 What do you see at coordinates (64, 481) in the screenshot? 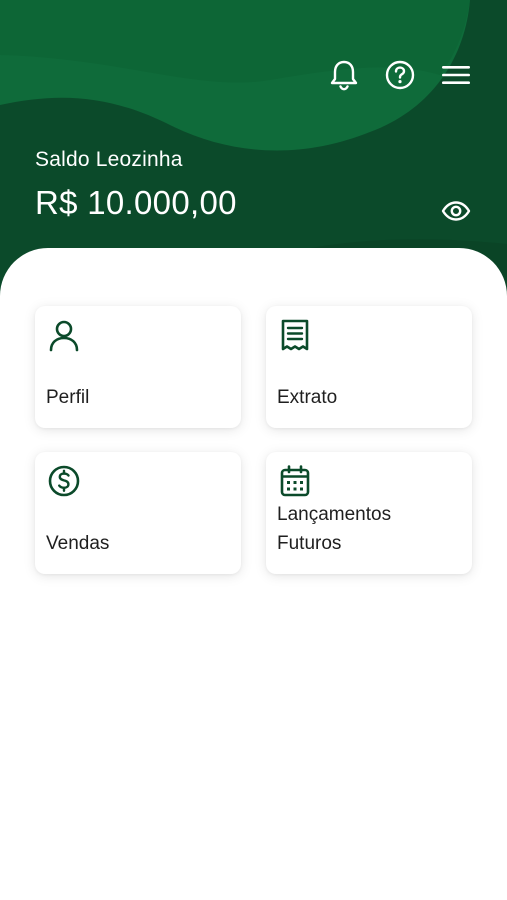
I see `dollar-circle-icon` at bounding box center [64, 481].